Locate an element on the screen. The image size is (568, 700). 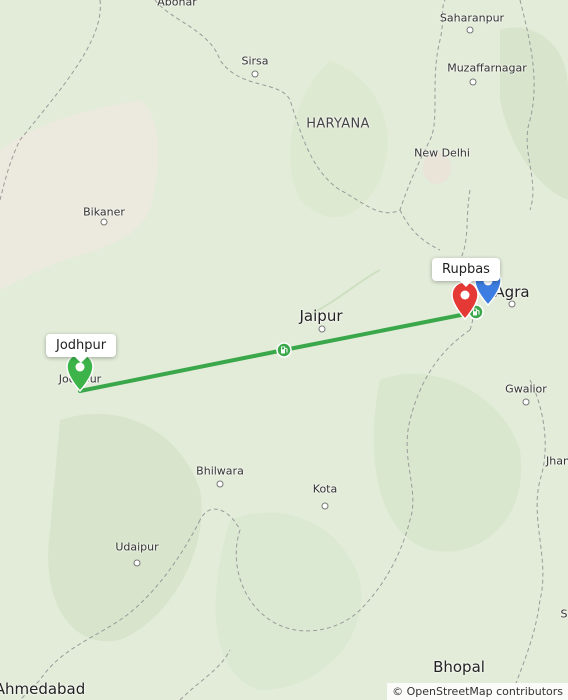
place-ahmedabad: Ahmedabad is located at coordinates (43, 689).